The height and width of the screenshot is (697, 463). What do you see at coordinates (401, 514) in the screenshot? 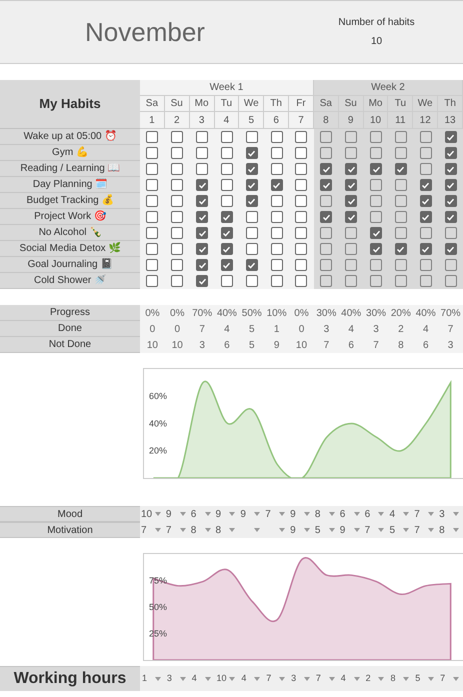
I see `rating-dropdown: 4` at bounding box center [401, 514].